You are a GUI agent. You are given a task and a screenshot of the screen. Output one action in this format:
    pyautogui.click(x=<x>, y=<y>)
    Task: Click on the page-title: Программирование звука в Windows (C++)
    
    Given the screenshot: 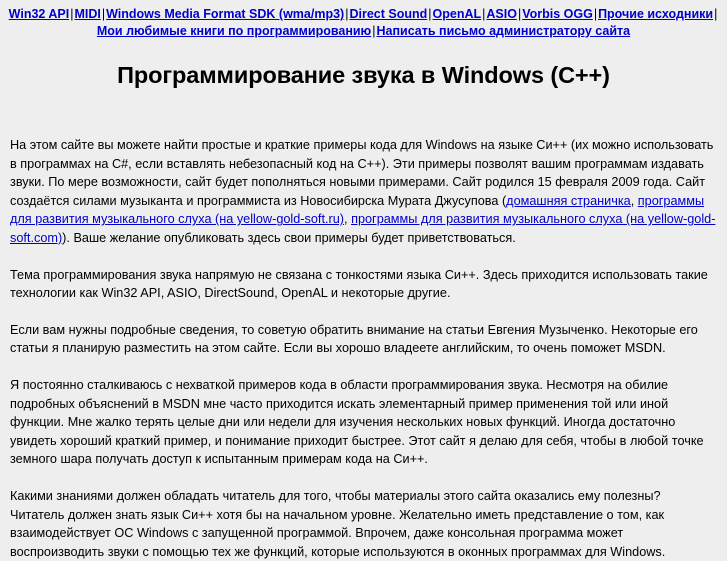 What is the action you would take?
    pyautogui.click(x=363, y=75)
    